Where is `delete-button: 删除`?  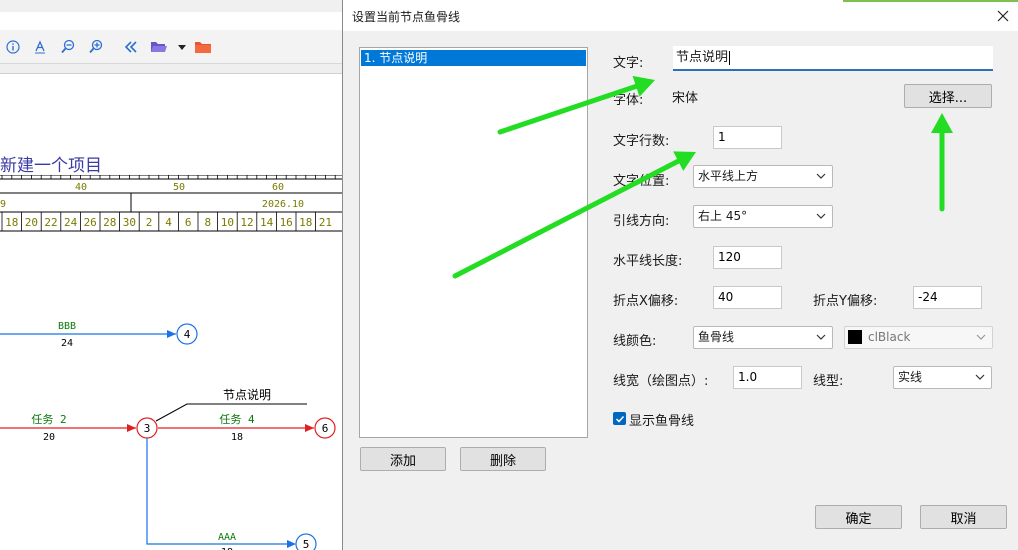
delete-button: 删除 is located at coordinates (503, 459).